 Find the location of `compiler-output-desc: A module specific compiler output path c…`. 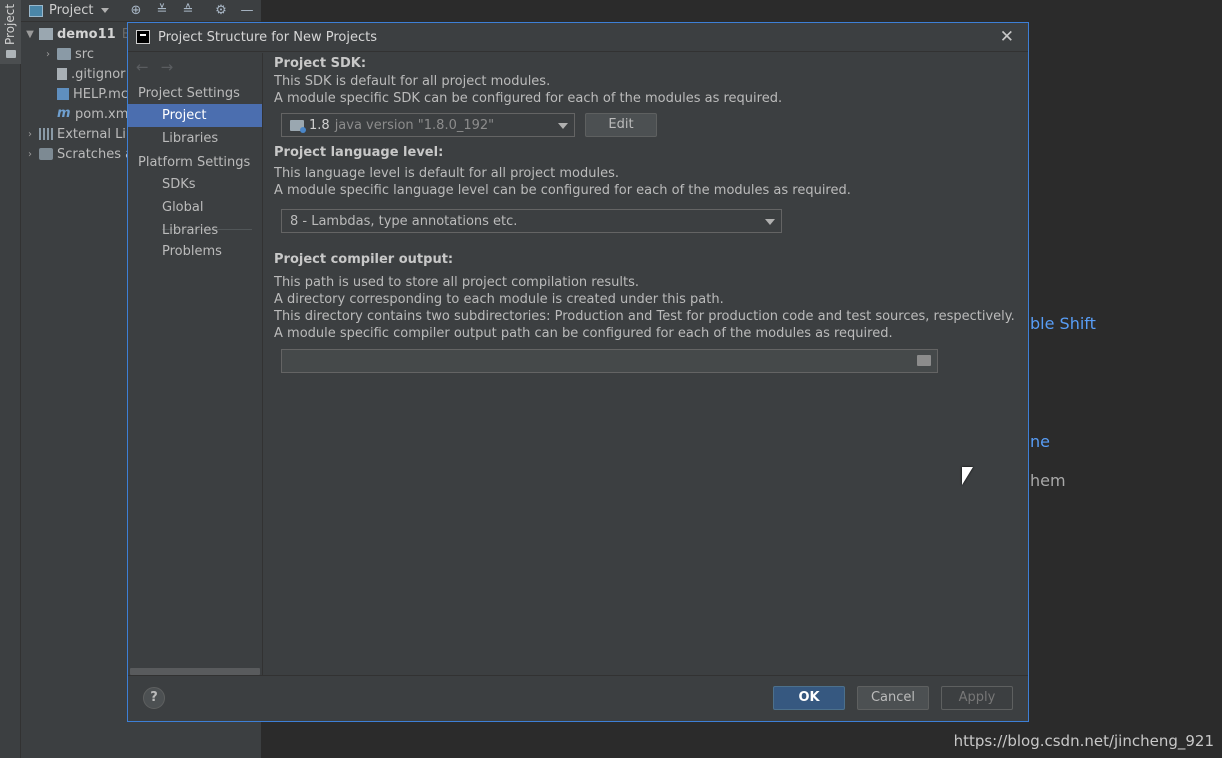

compiler-output-desc: A module specific compiler output path c… is located at coordinates (583, 333).